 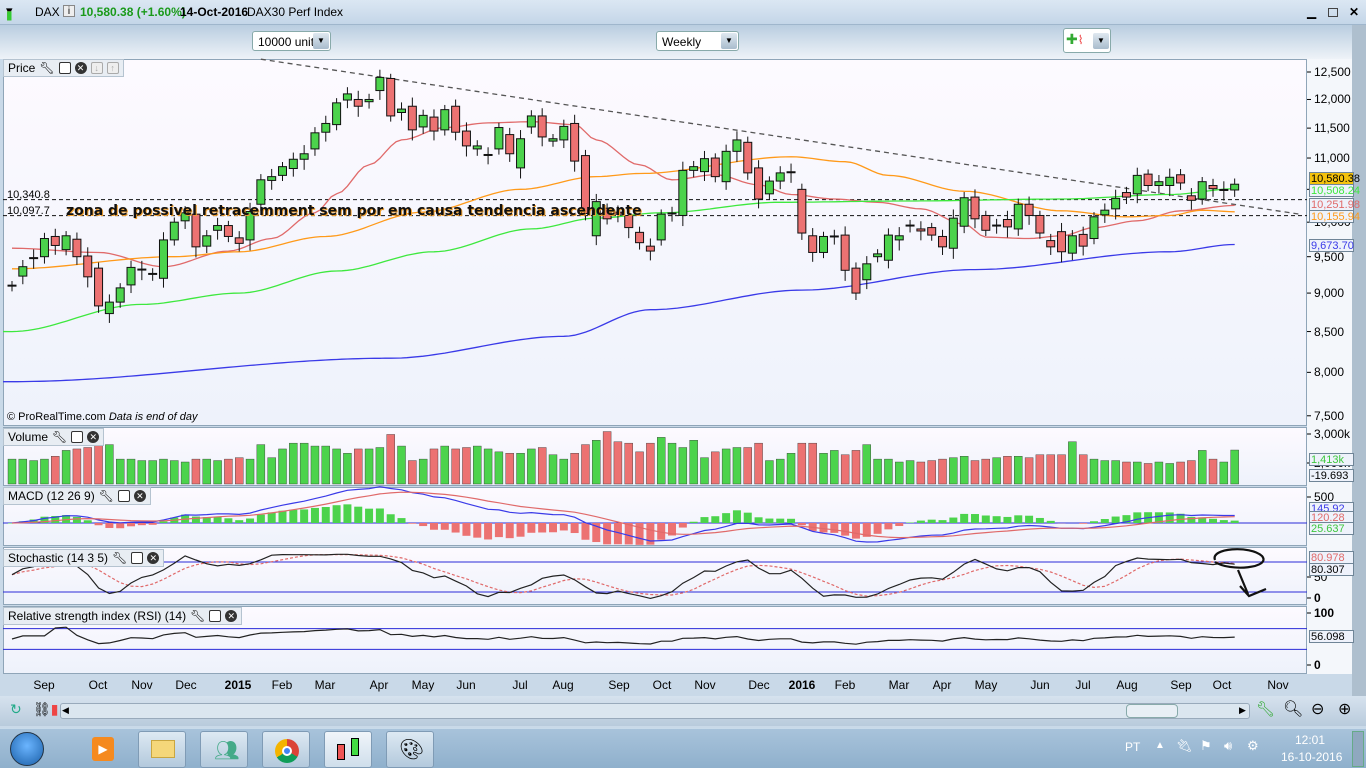 What do you see at coordinates (1331, 569) in the screenshot?
I see `stoch-k-value-box: 80.307` at bounding box center [1331, 569].